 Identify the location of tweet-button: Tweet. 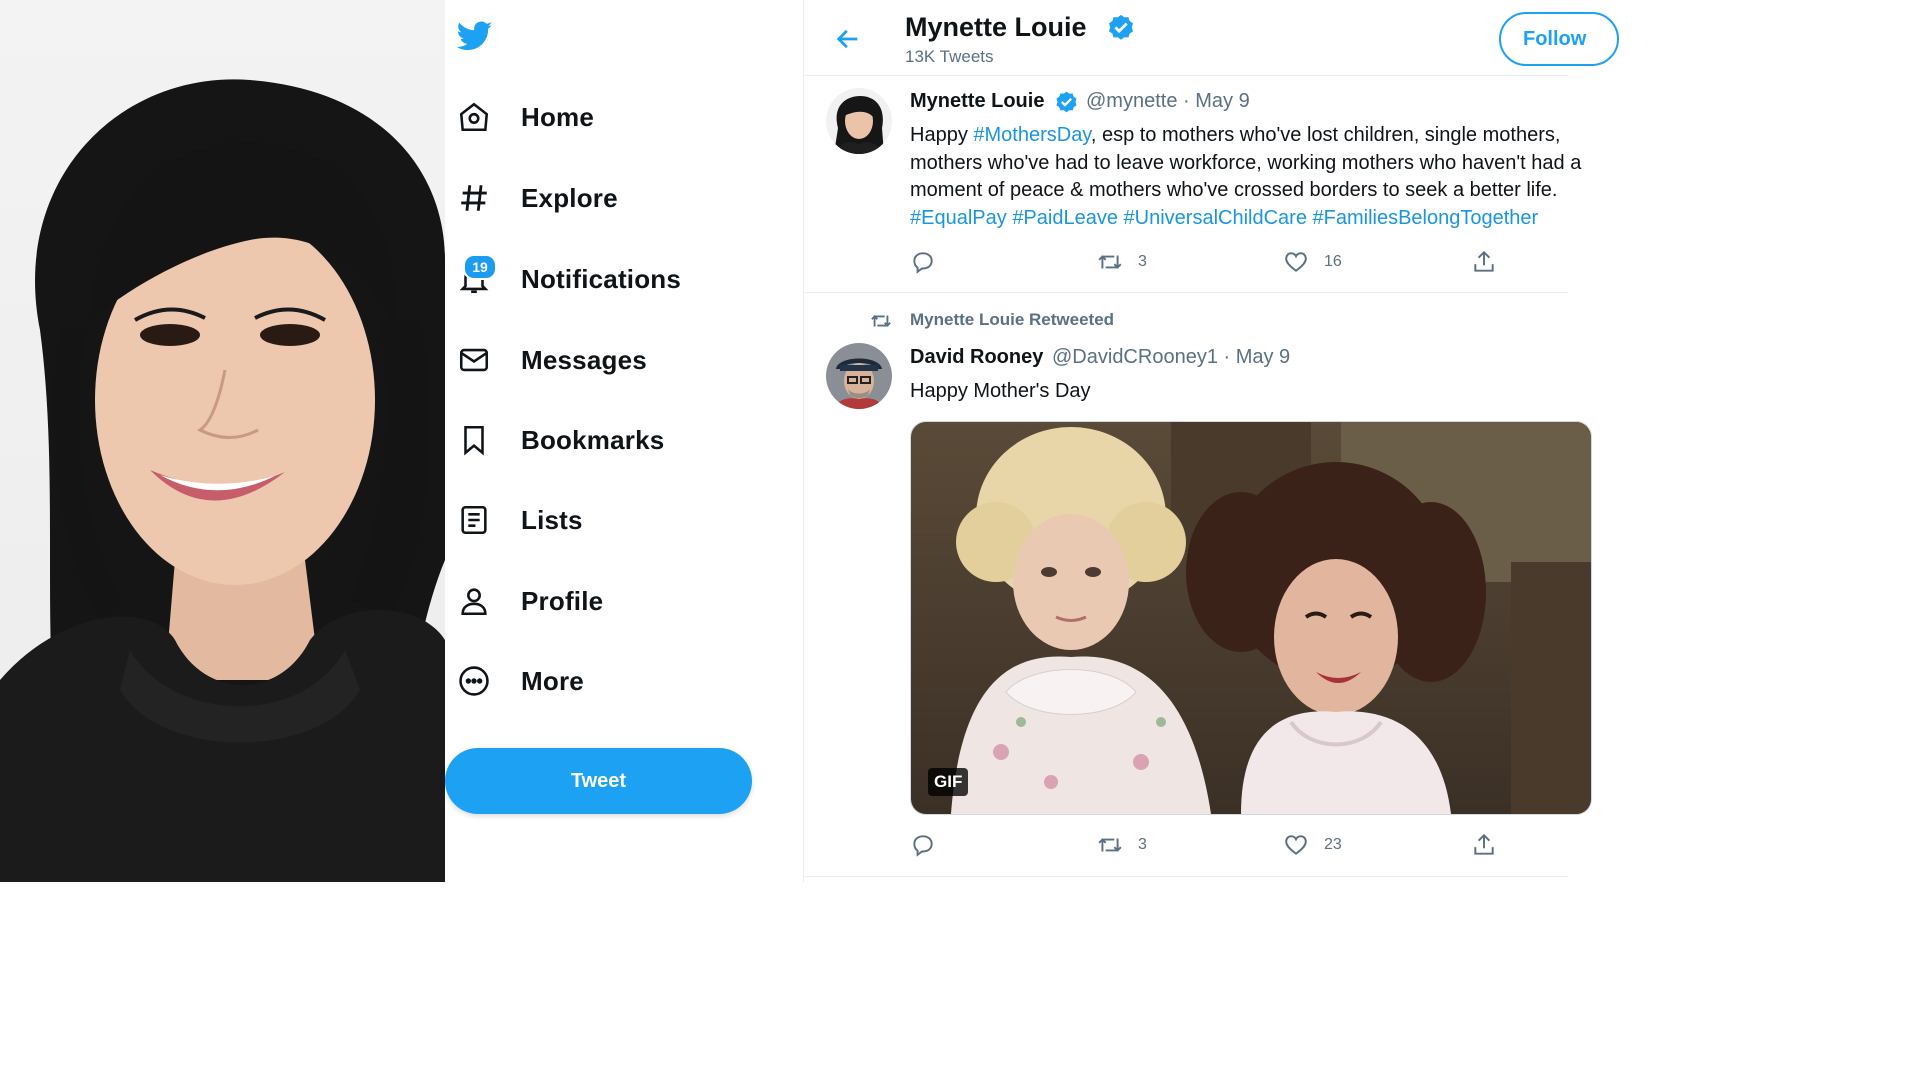
(598, 781).